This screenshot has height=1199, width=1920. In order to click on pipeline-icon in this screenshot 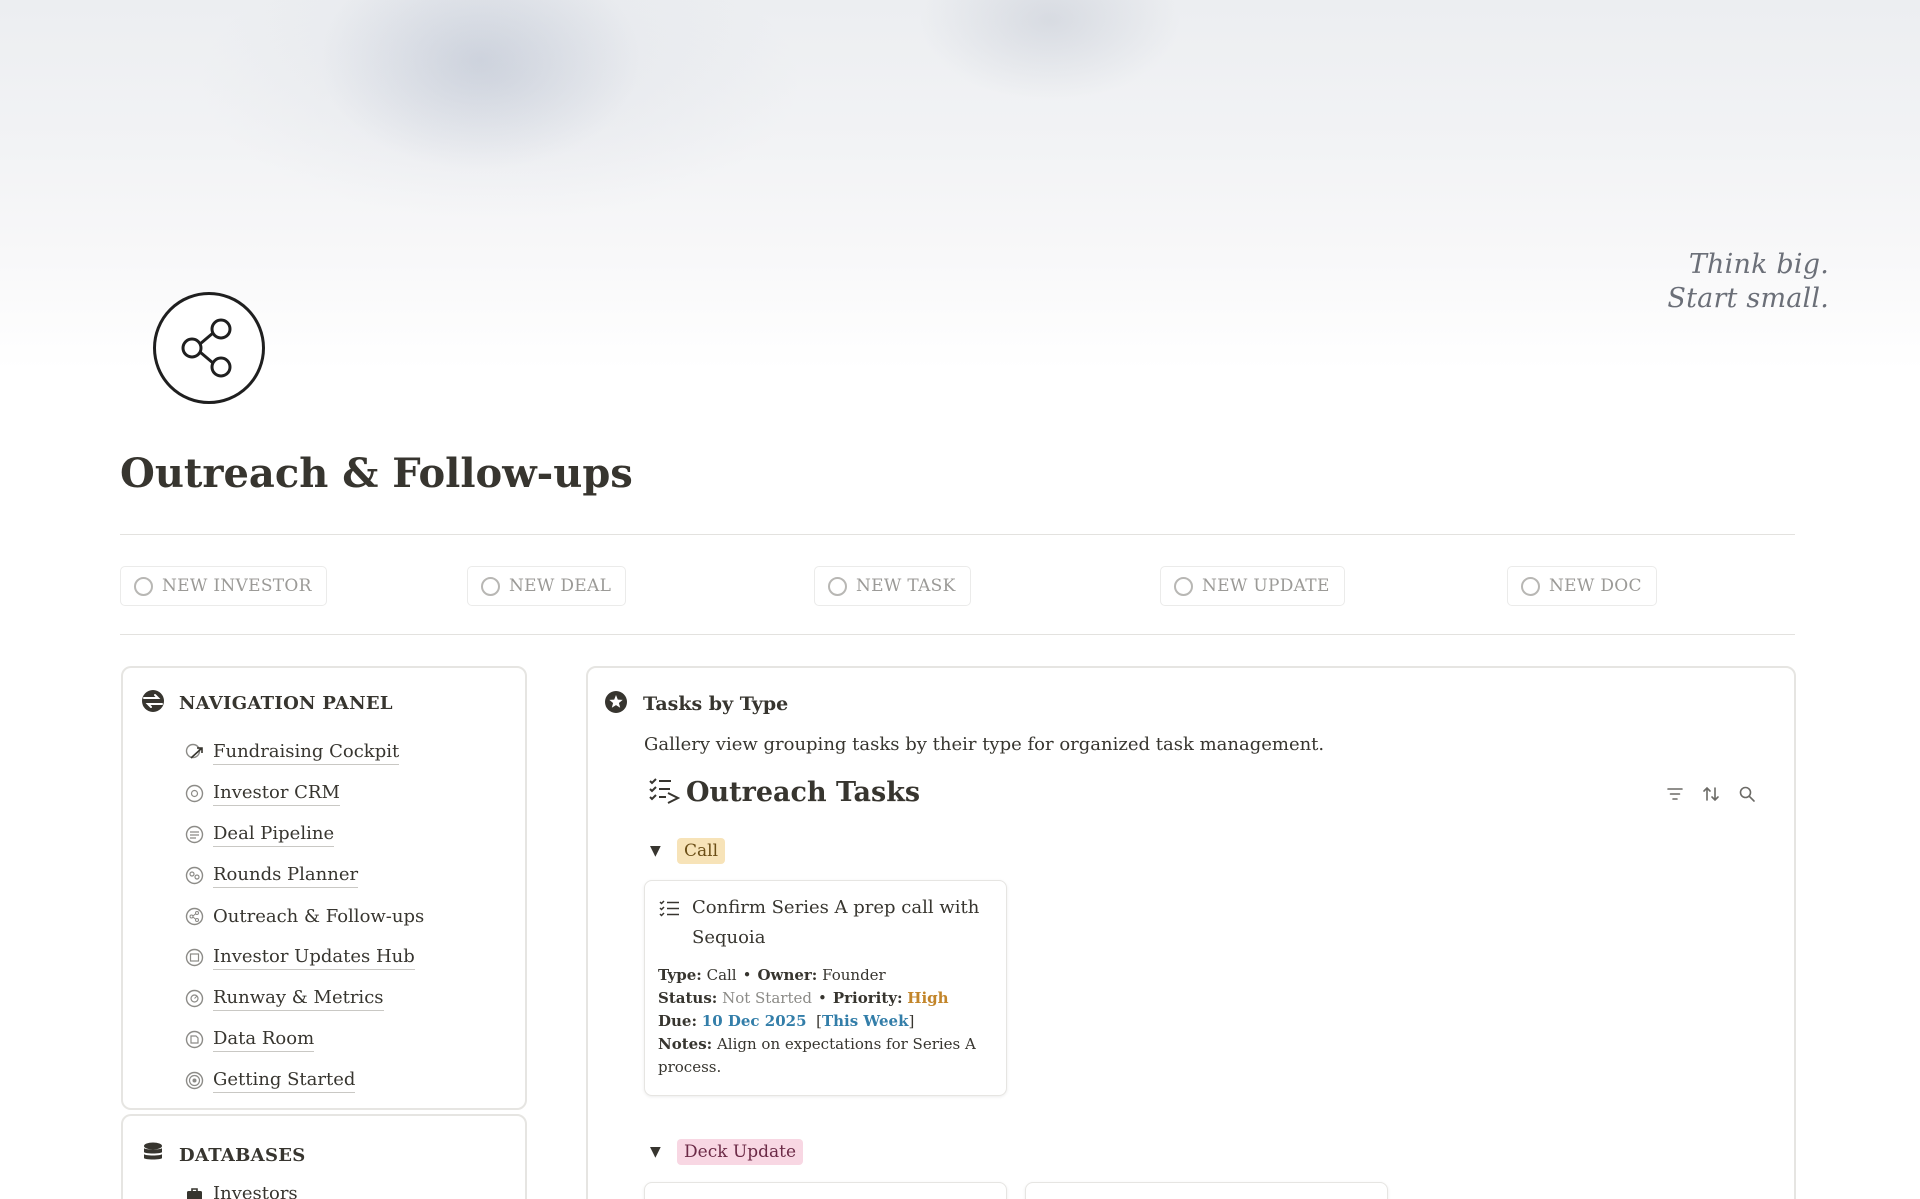, I will do `click(194, 834)`.